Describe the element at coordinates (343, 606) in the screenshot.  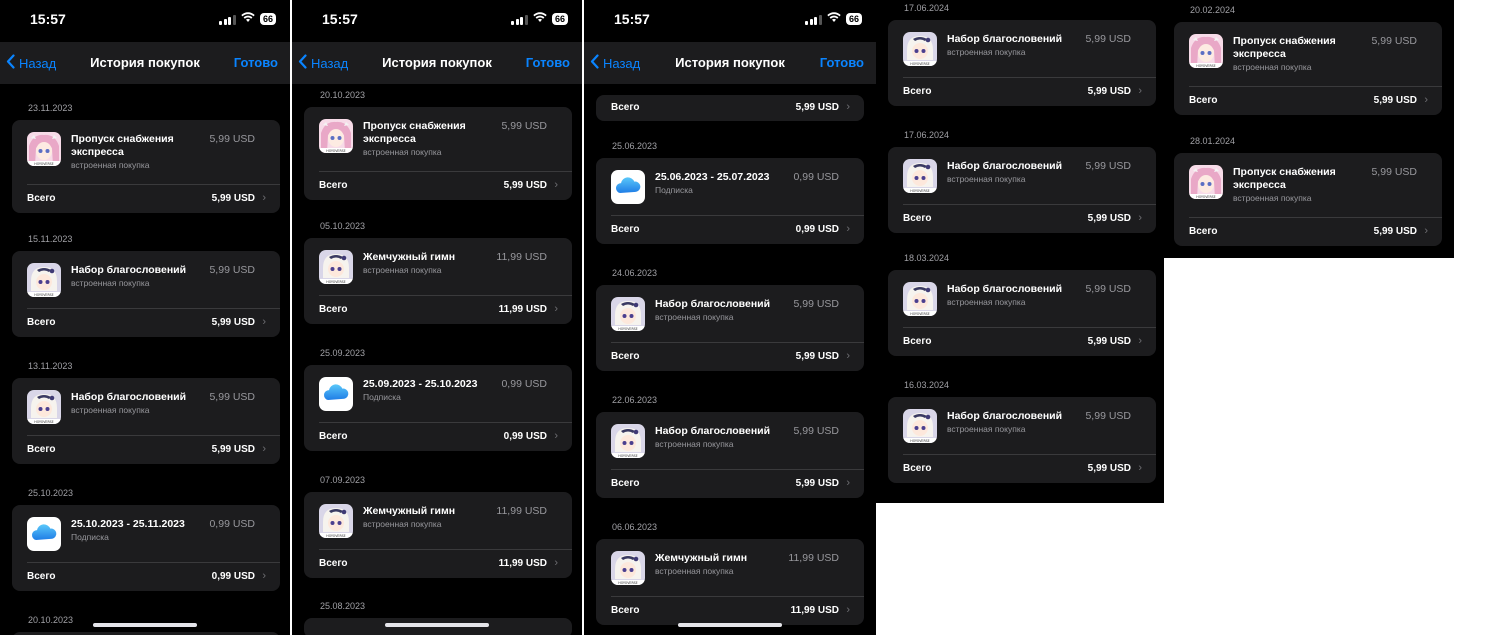
I see `purchase-date: 25.08.2023` at that location.